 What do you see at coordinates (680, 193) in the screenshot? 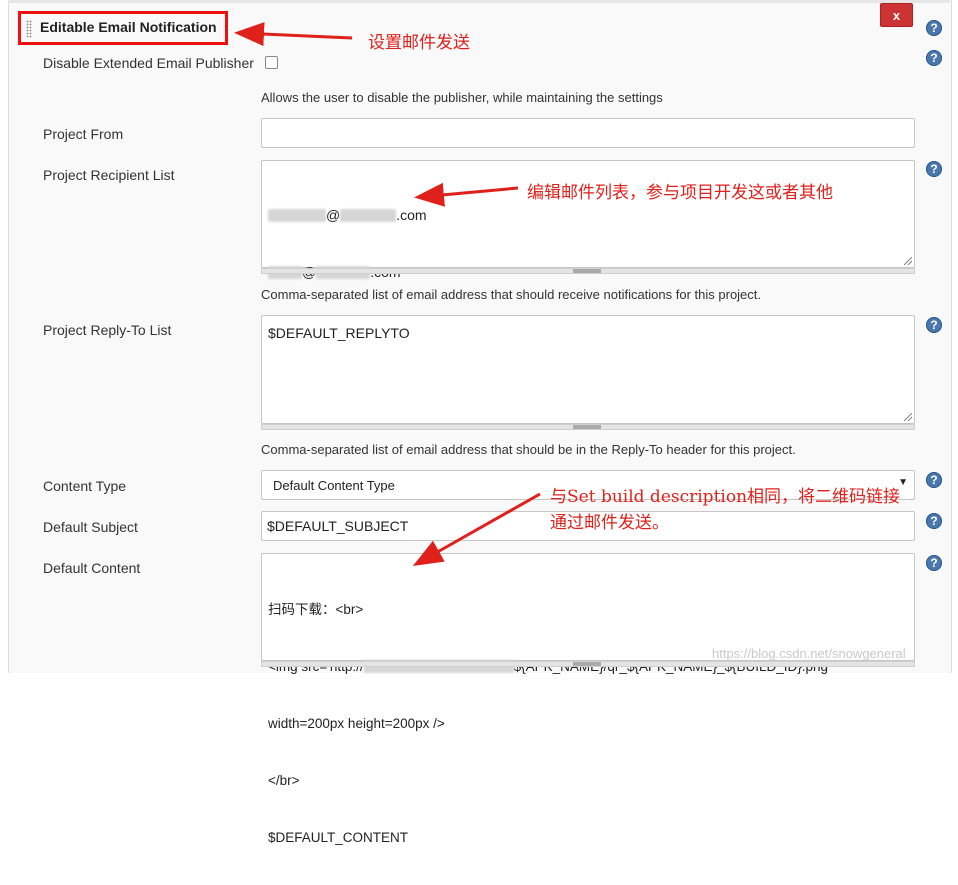
I see `recipient-annotation: 编辑邮件列表，参与项目开发这或者其他` at bounding box center [680, 193].